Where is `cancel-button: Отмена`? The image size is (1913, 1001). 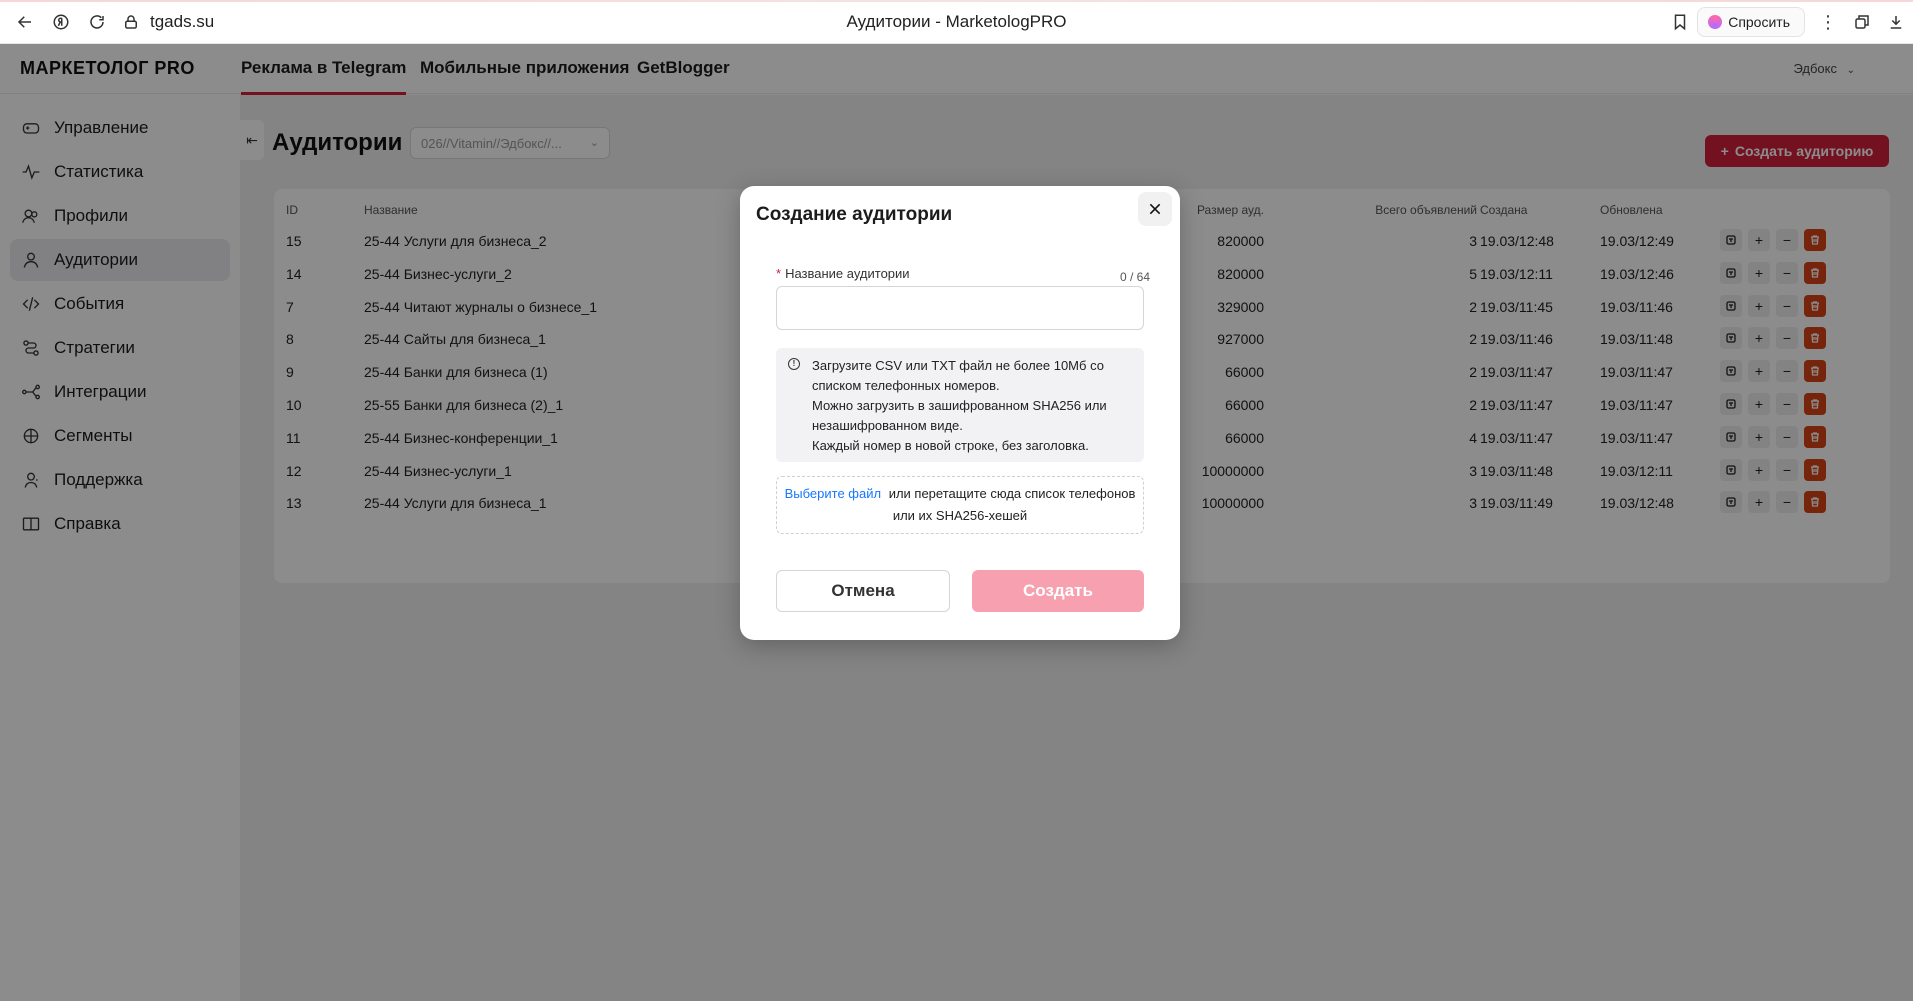 cancel-button: Отмена is located at coordinates (863, 591).